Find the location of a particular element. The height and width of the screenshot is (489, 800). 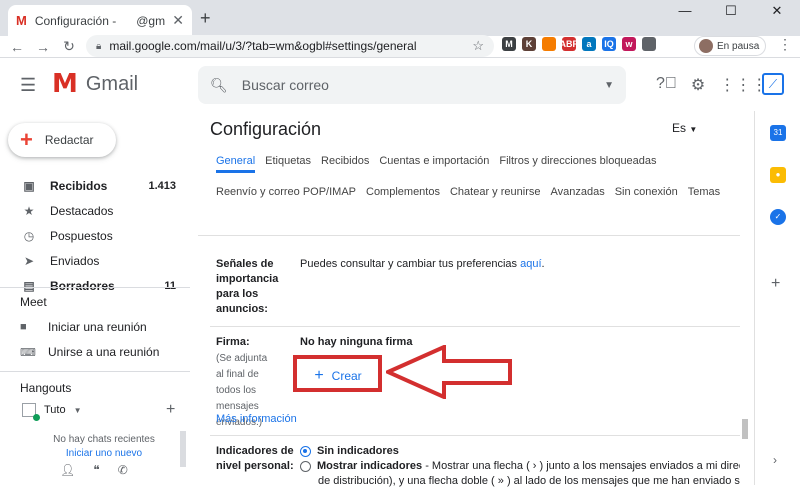

phone-icon: ✆ is located at coordinates (123, 470).